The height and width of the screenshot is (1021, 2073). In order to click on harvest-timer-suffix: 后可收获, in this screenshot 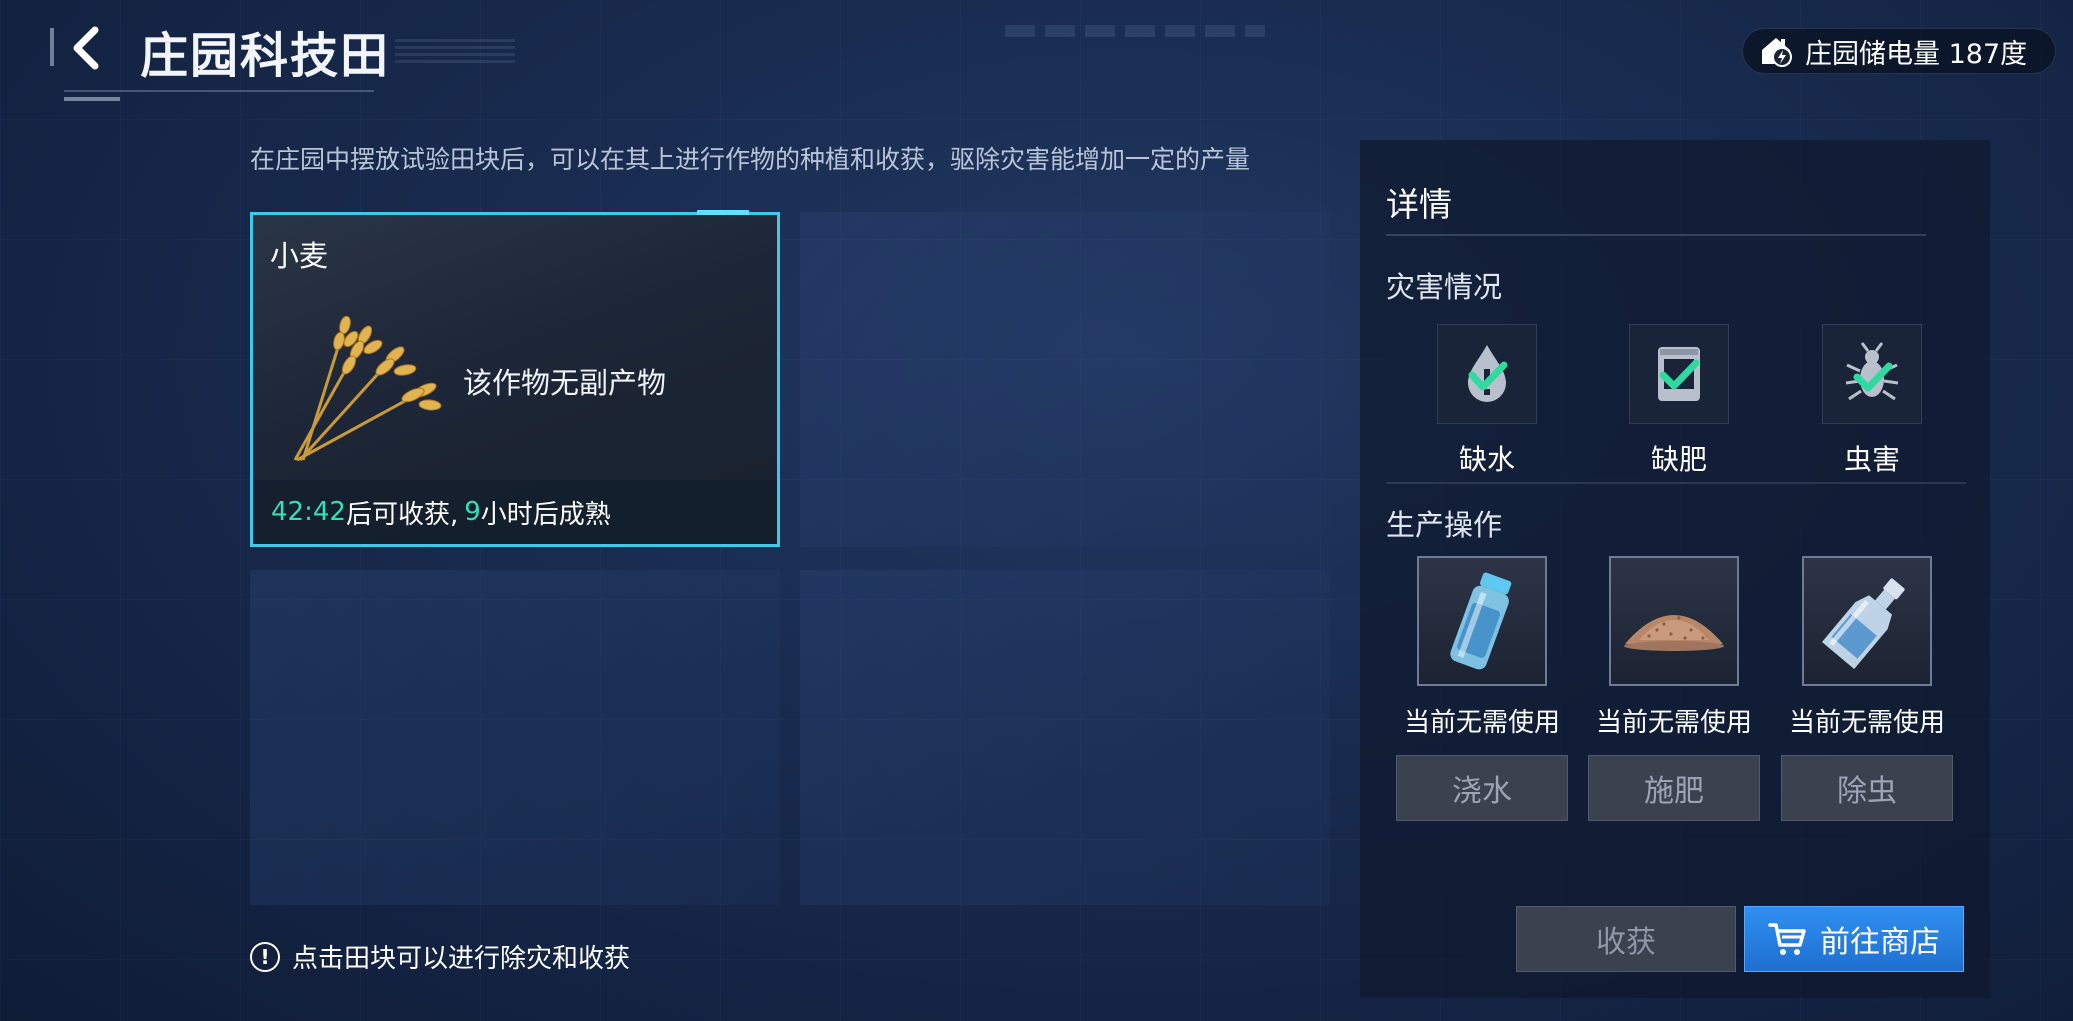, I will do `click(402, 514)`.